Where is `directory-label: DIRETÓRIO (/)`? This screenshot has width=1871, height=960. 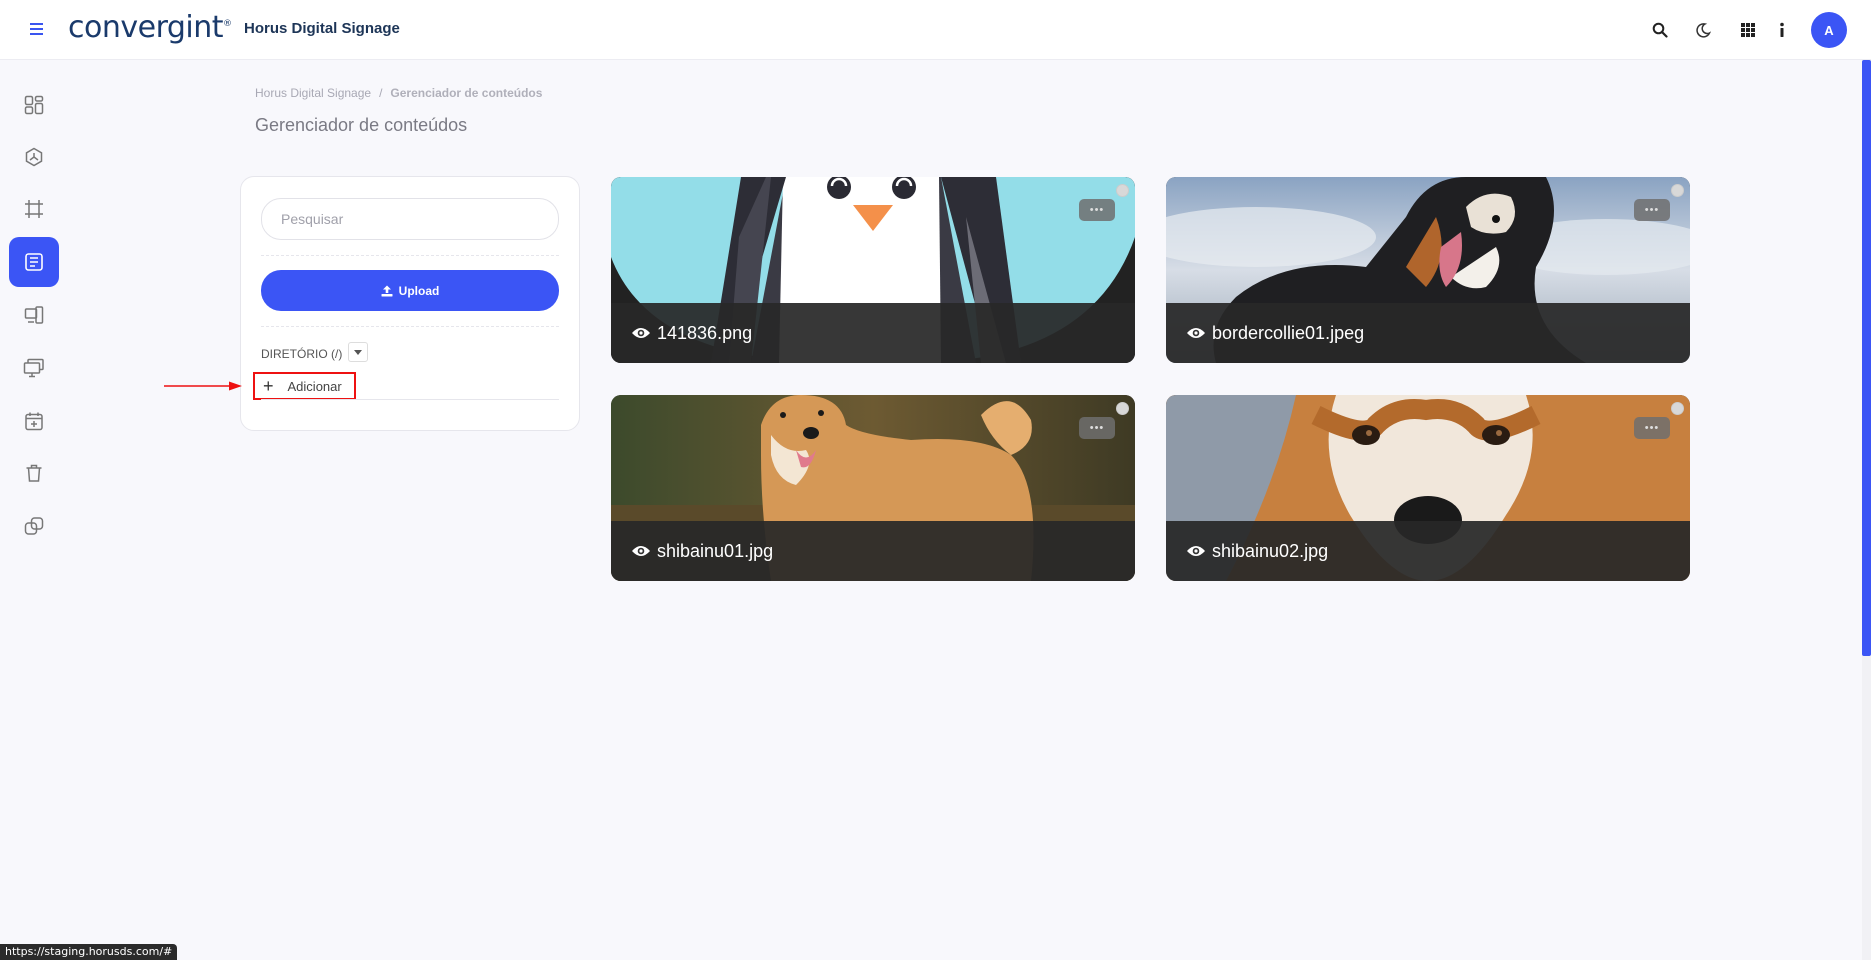 directory-label: DIRETÓRIO (/) is located at coordinates (302, 354).